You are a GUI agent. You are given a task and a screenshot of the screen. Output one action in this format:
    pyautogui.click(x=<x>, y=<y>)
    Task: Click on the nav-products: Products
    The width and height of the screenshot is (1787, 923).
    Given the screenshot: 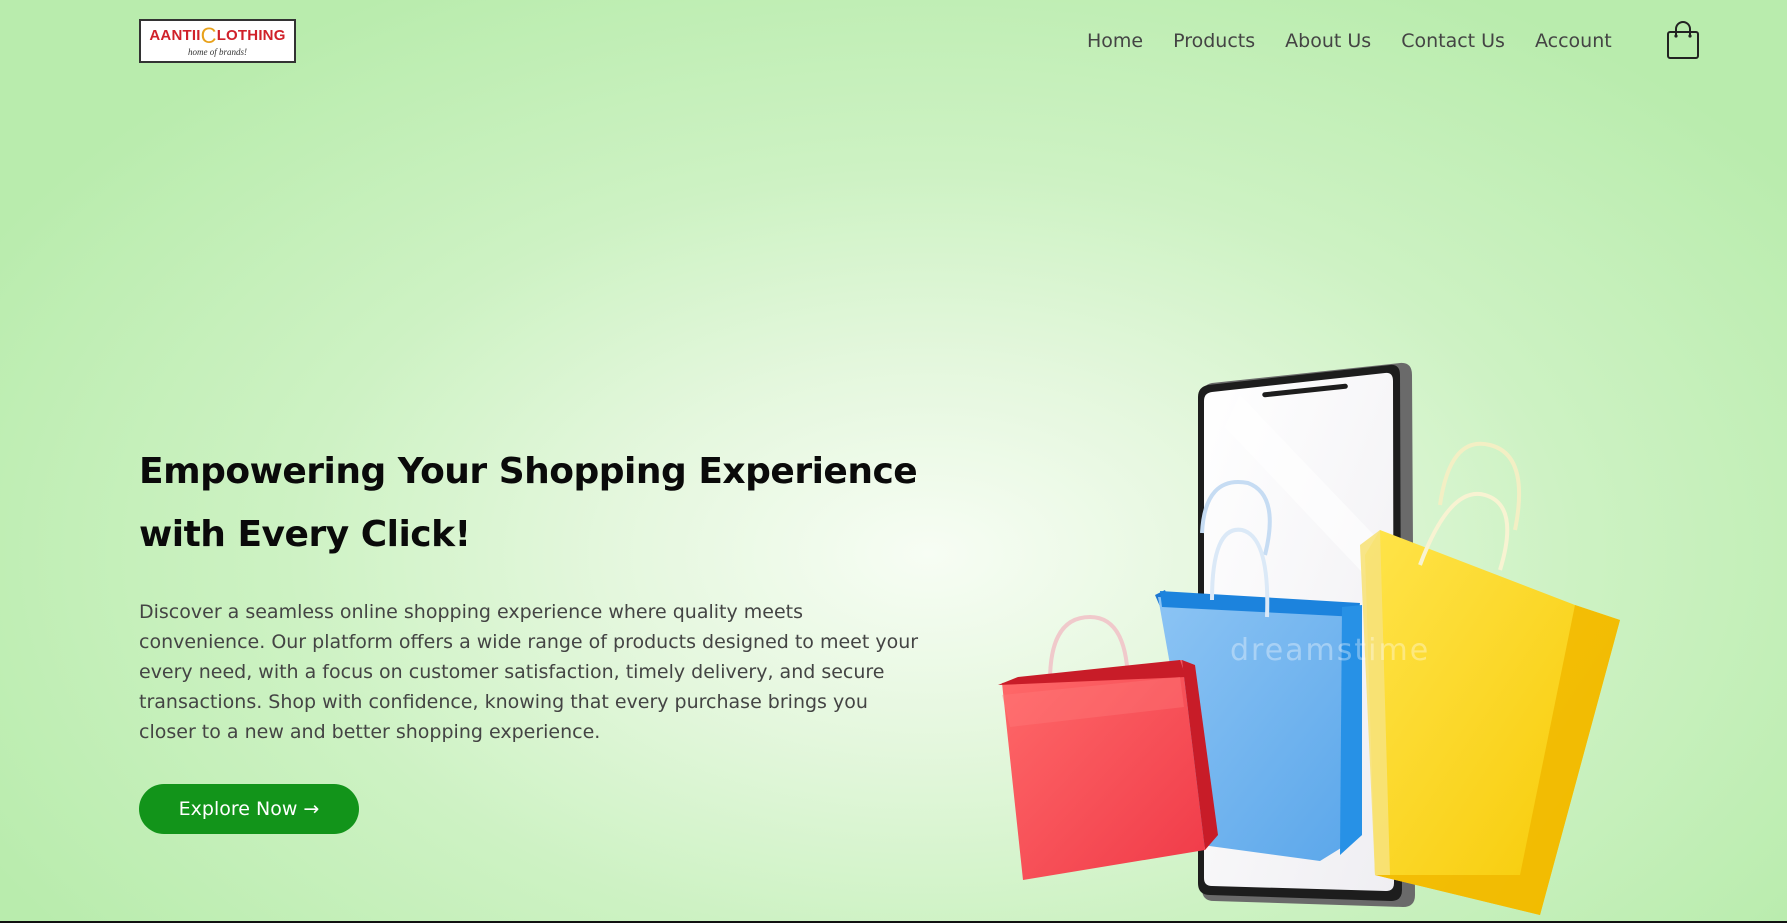 What is the action you would take?
    pyautogui.click(x=1214, y=41)
    